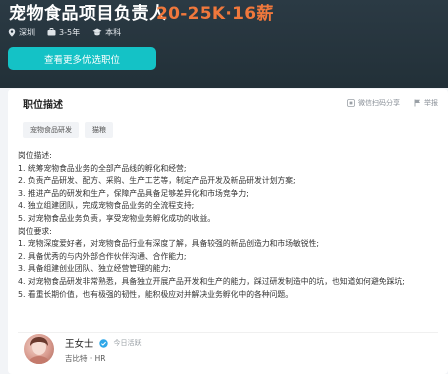 Image resolution: width=448 pixels, height=374 pixels. Describe the element at coordinates (351, 103) in the screenshot. I see `qrcode-icon` at that location.